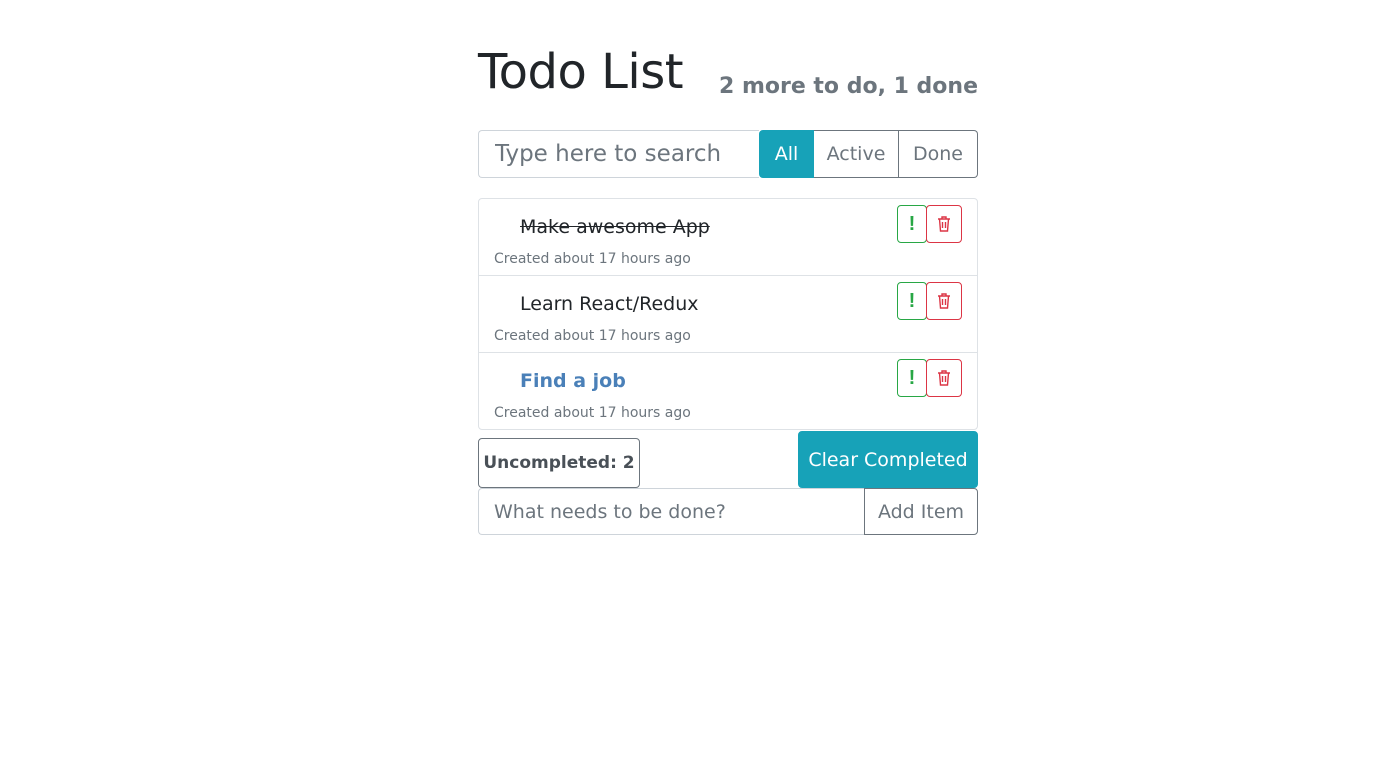 The image size is (1390, 781). I want to click on todo-label: Find a job, so click(573, 381).